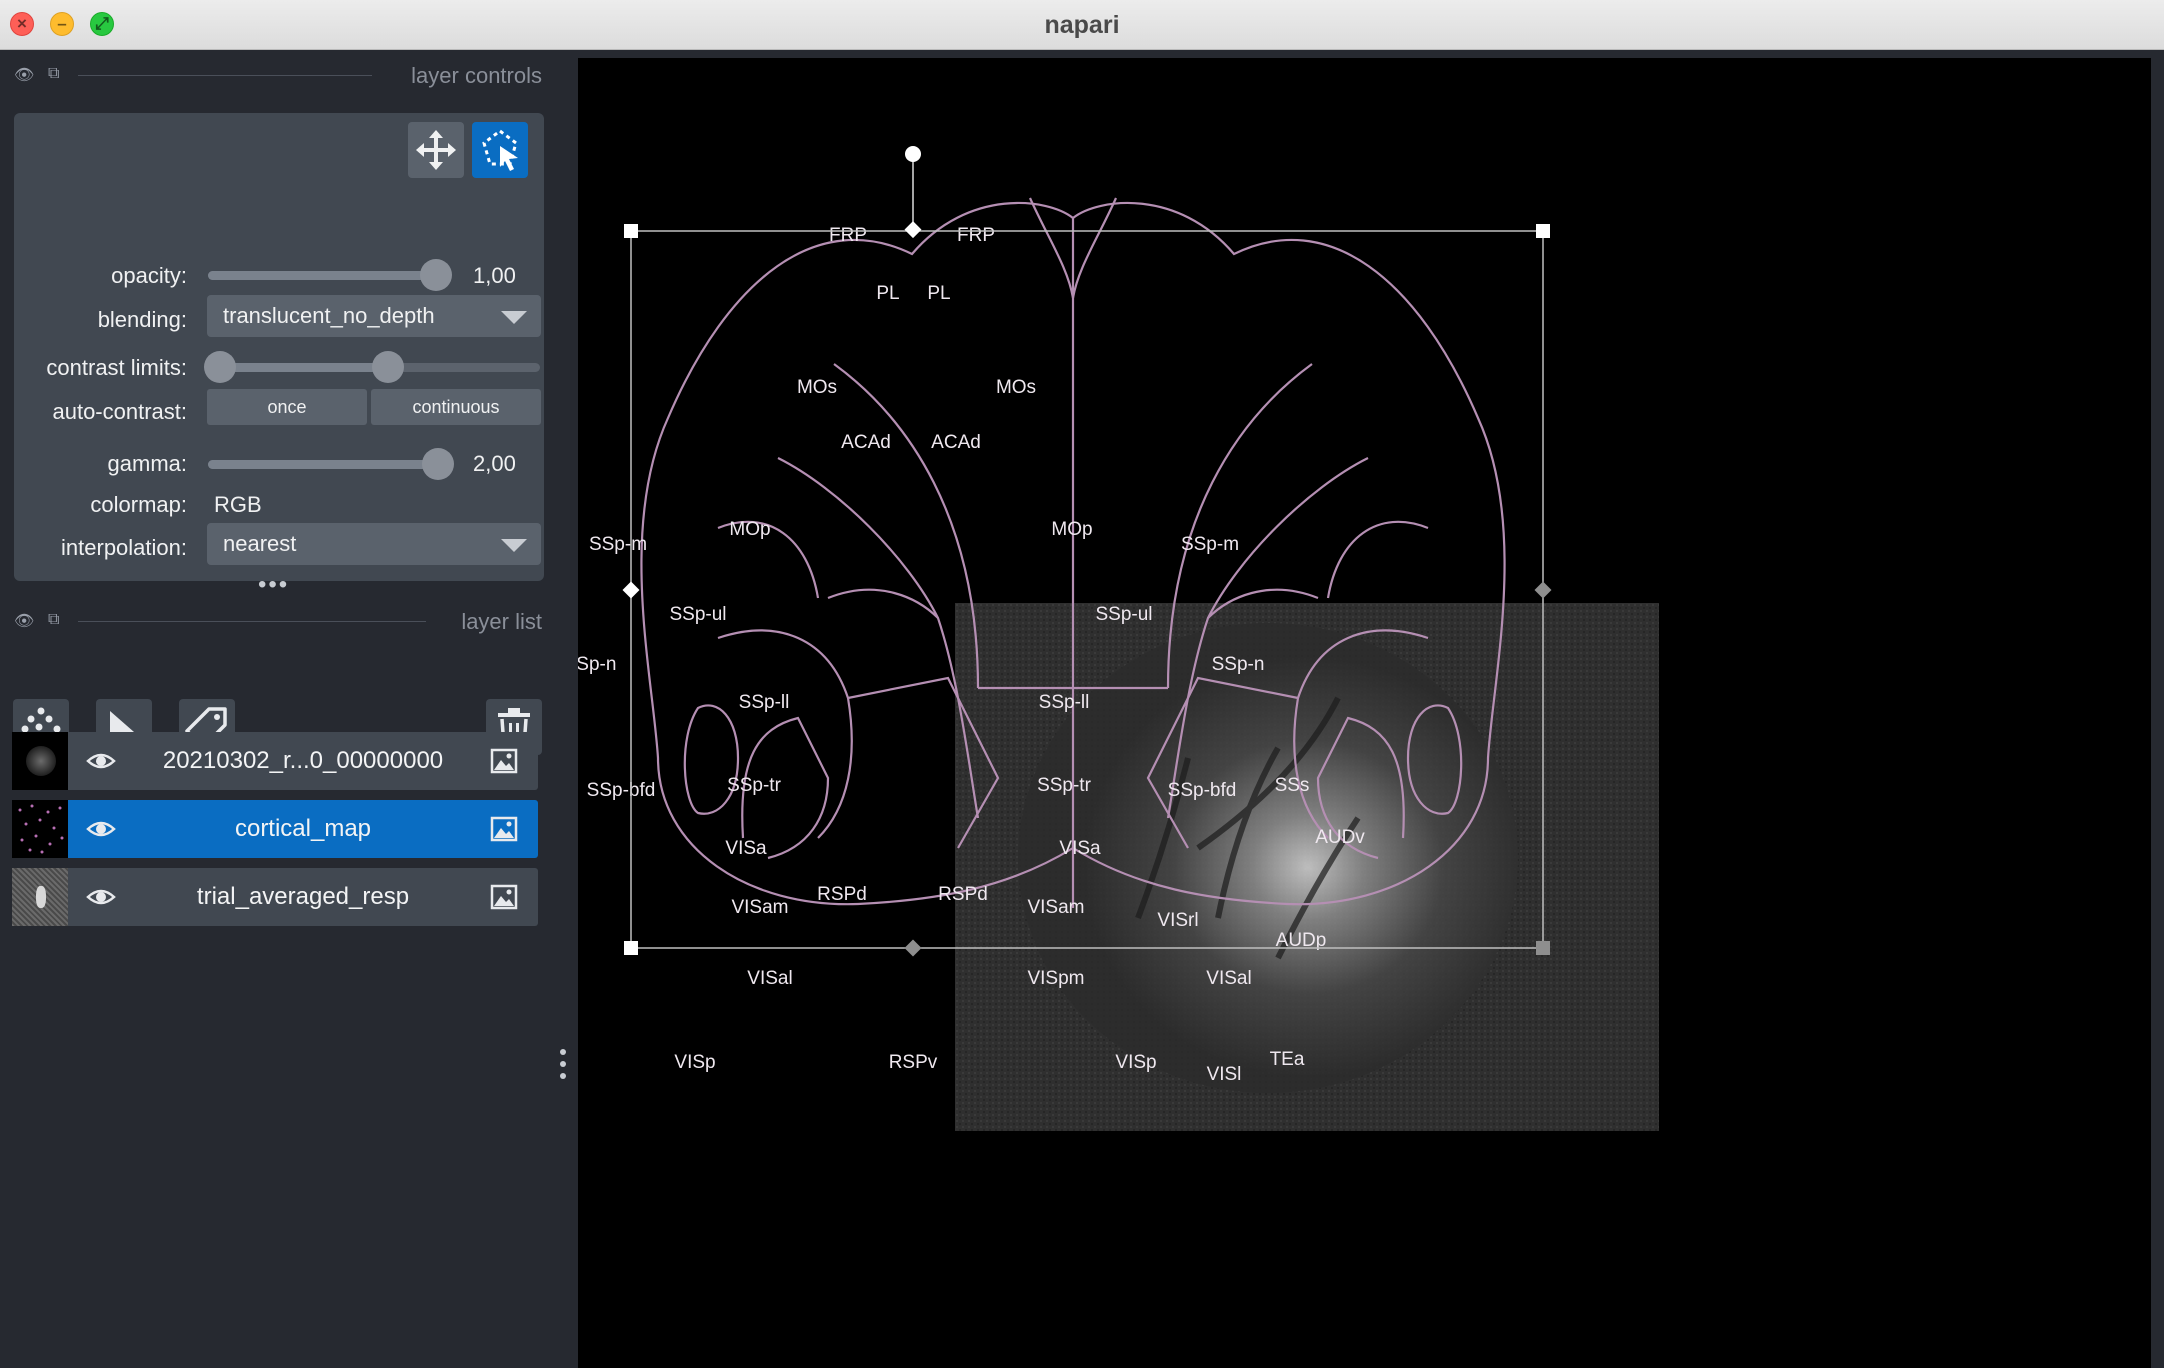 The image size is (2164, 1368). I want to click on region-label: SSs, so click(1292, 785).